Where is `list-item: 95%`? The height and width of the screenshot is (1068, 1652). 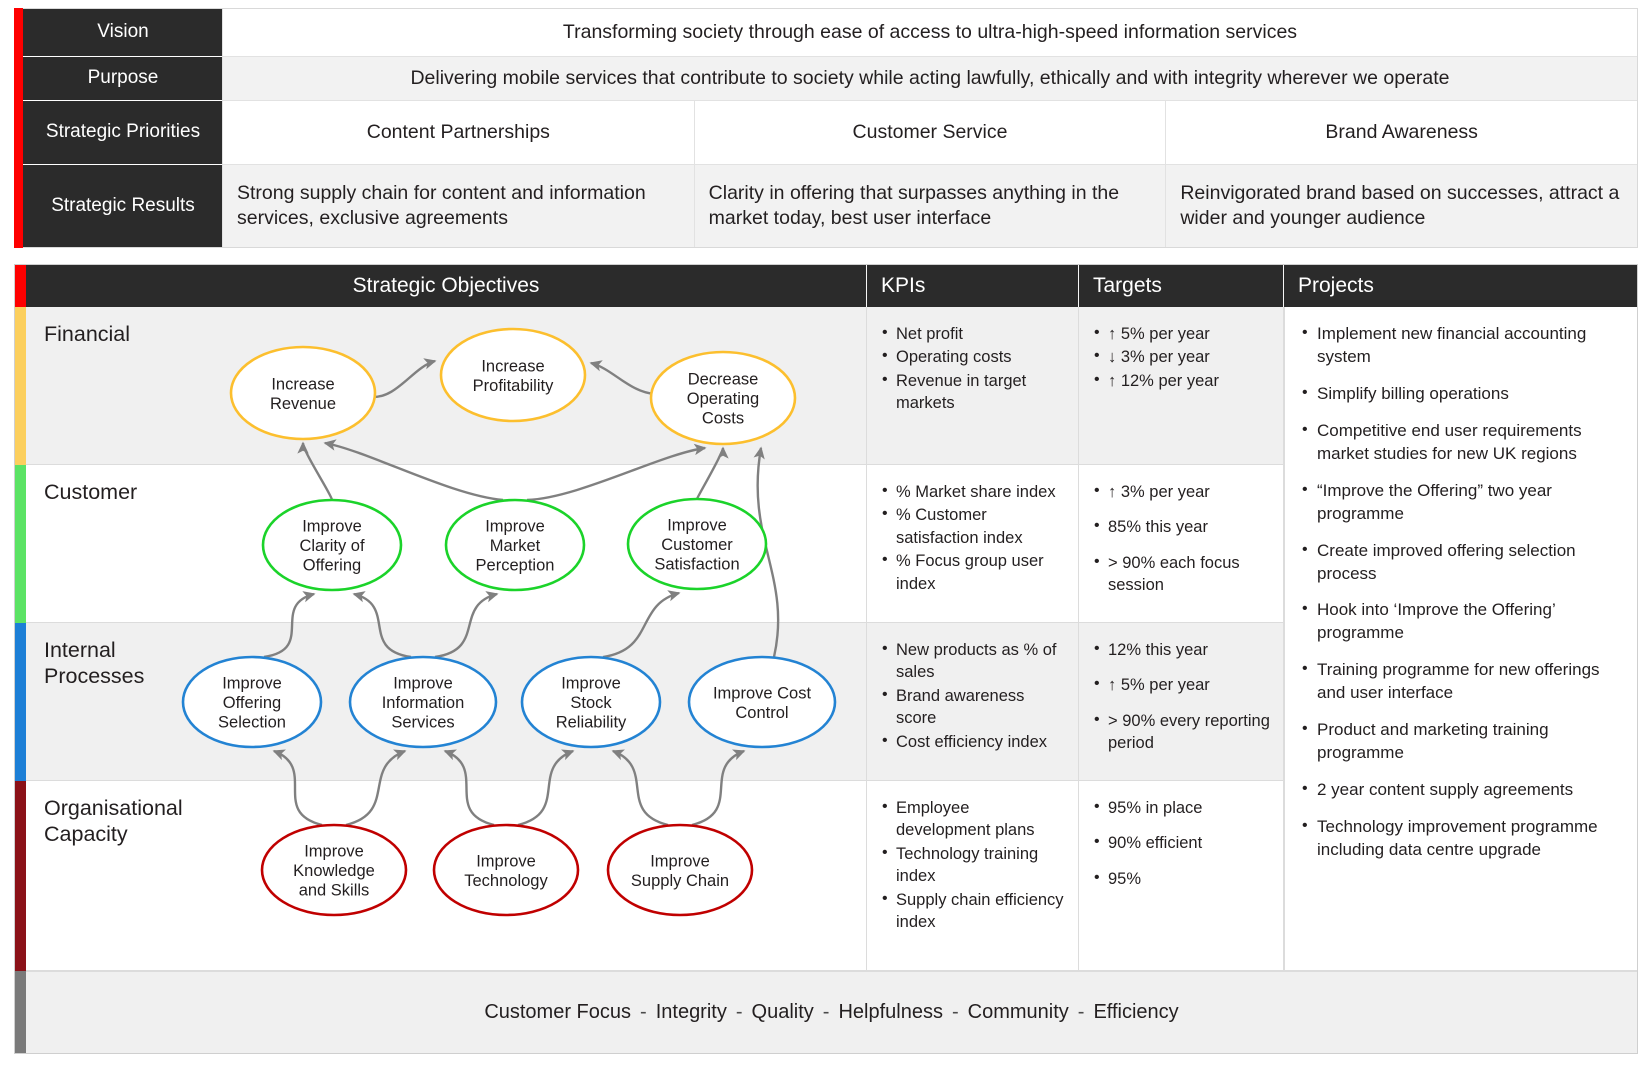
list-item: 95% is located at coordinates (1183, 878).